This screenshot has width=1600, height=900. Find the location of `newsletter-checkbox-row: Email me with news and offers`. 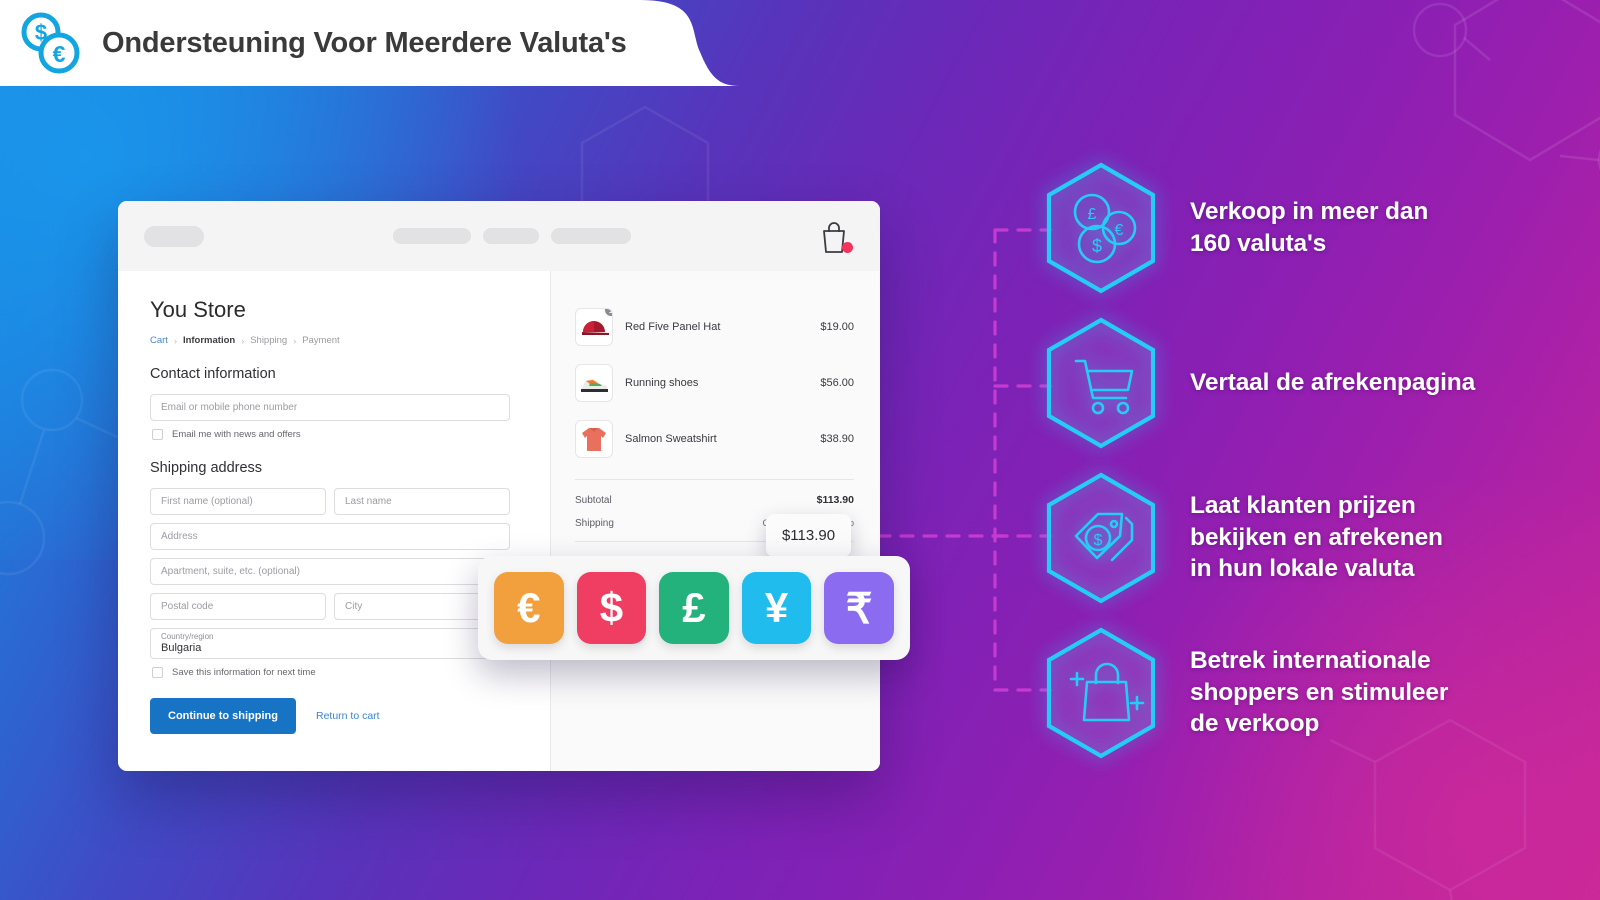

newsletter-checkbox-row: Email me with news and offers is located at coordinates (331, 434).